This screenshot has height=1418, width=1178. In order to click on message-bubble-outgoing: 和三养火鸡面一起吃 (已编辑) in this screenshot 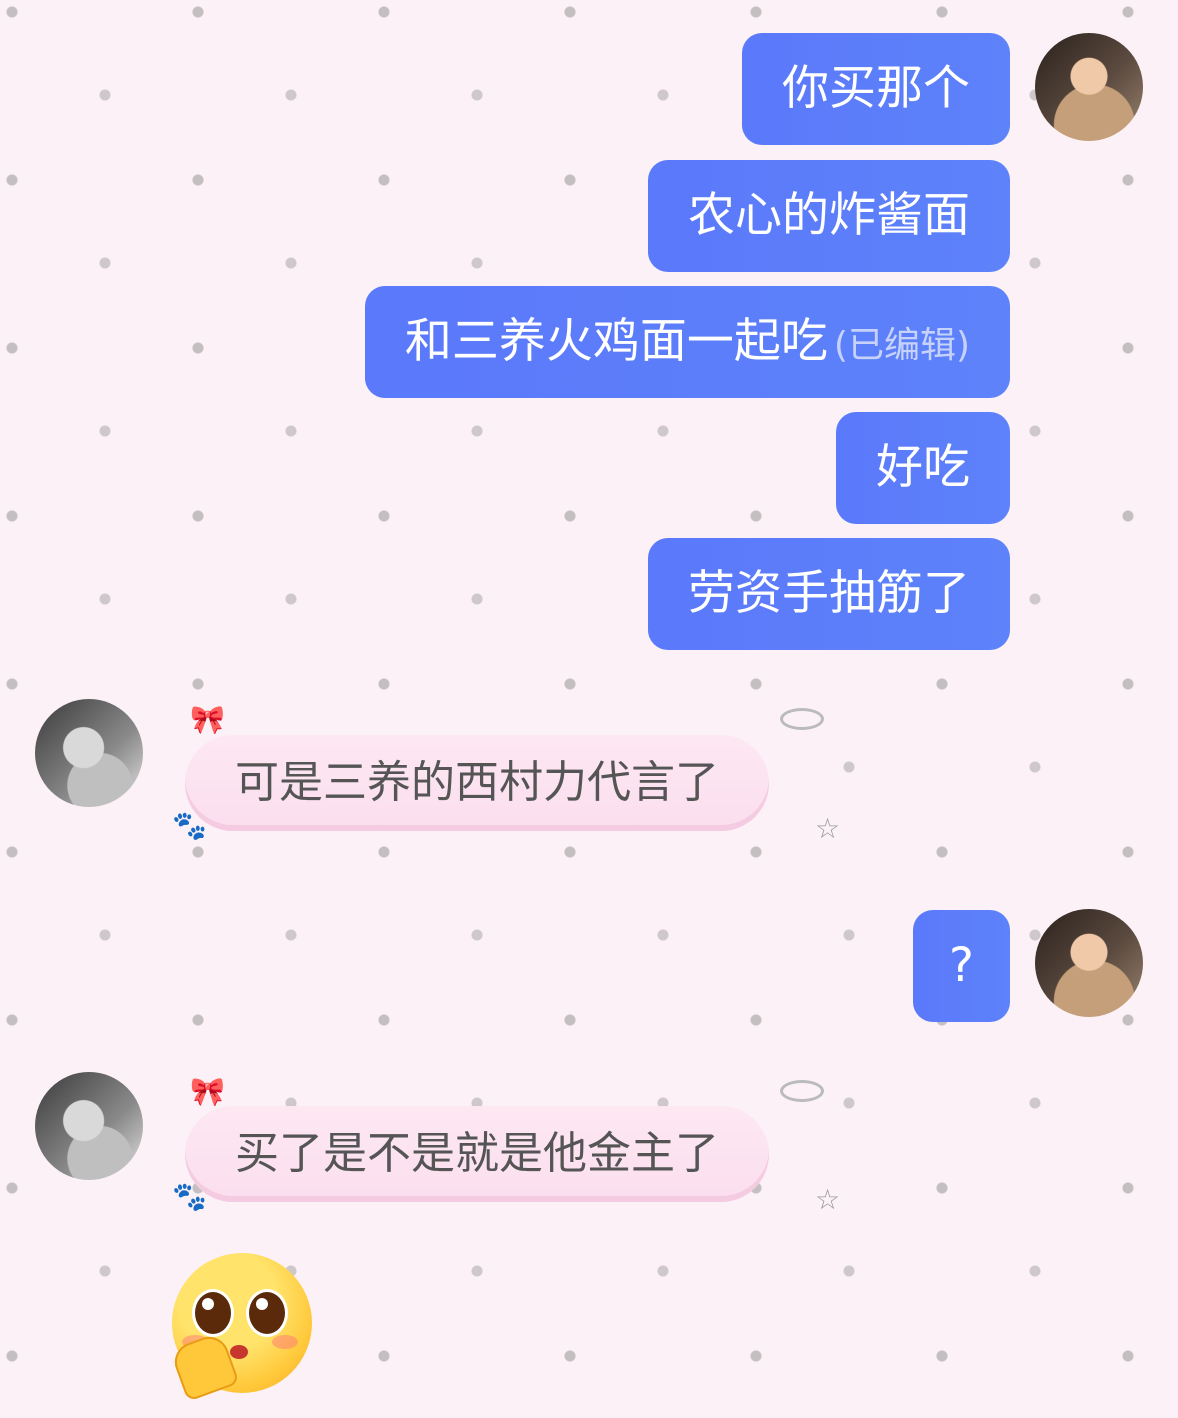, I will do `click(687, 342)`.